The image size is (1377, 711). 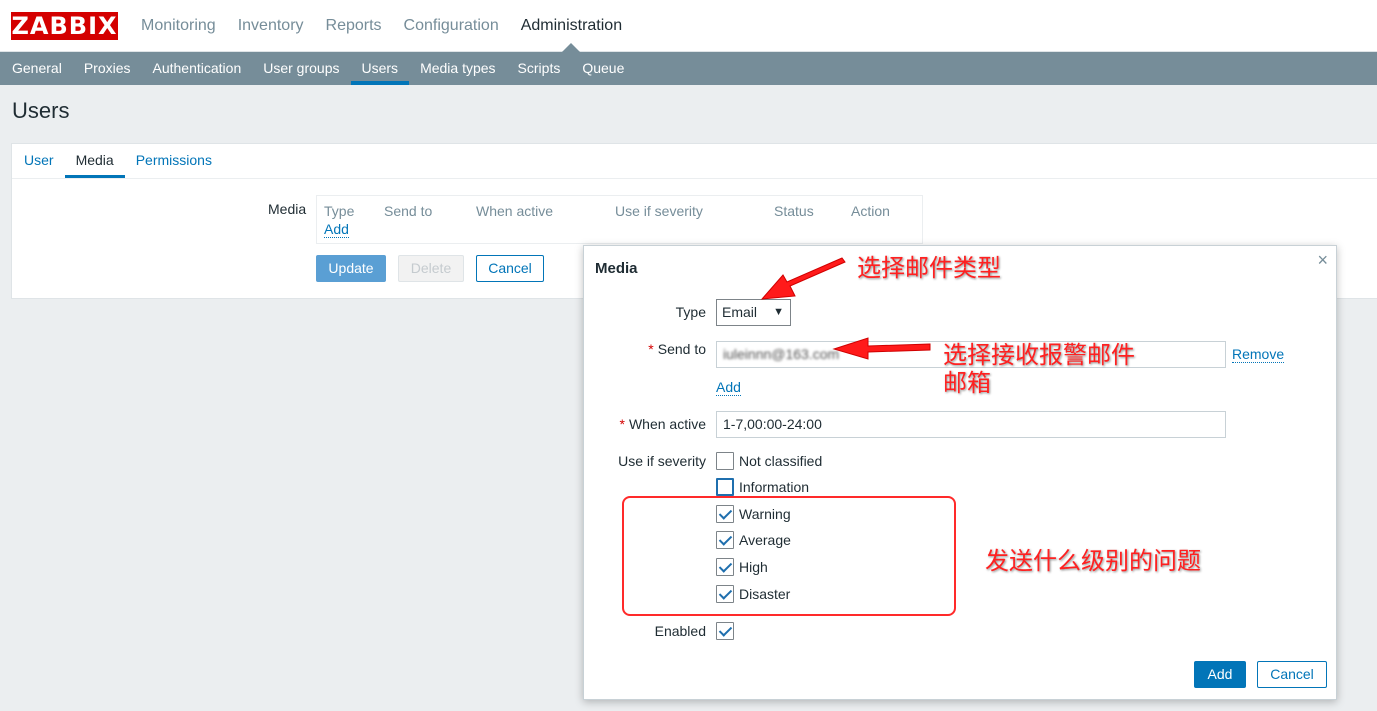 I want to click on arrow-to-type, so click(x=803, y=278).